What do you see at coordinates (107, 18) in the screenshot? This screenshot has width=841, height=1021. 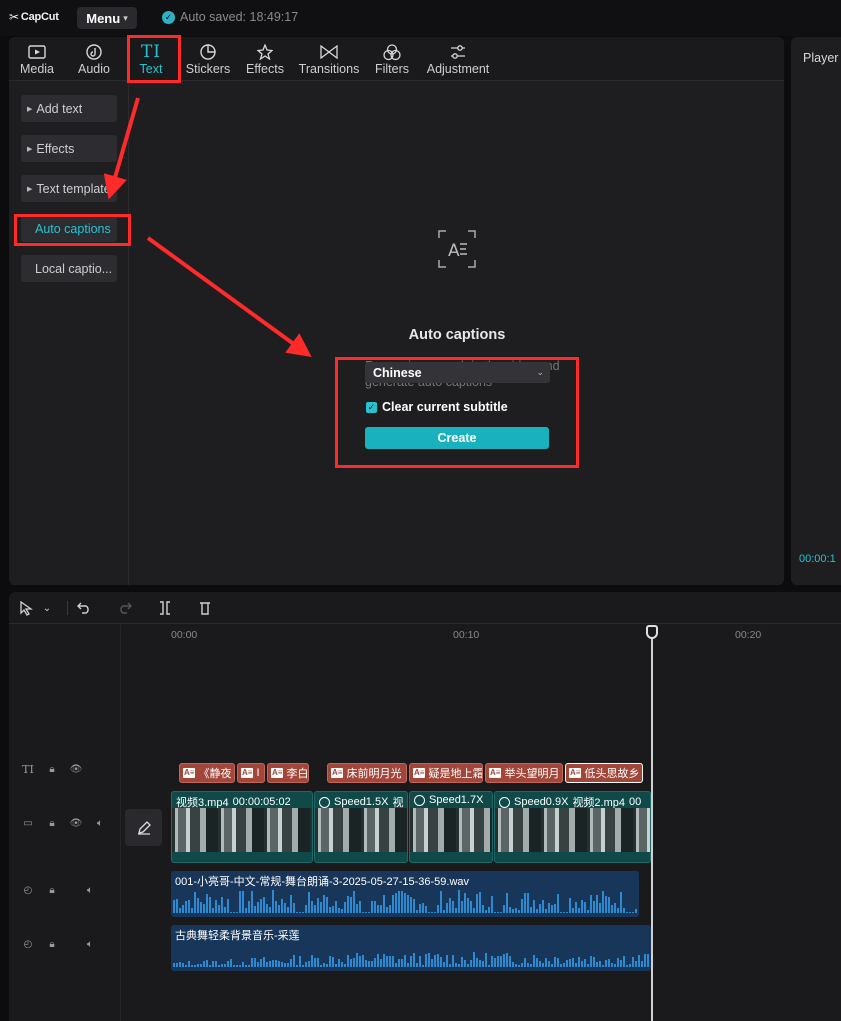 I see `menu-button: Menu ▾` at bounding box center [107, 18].